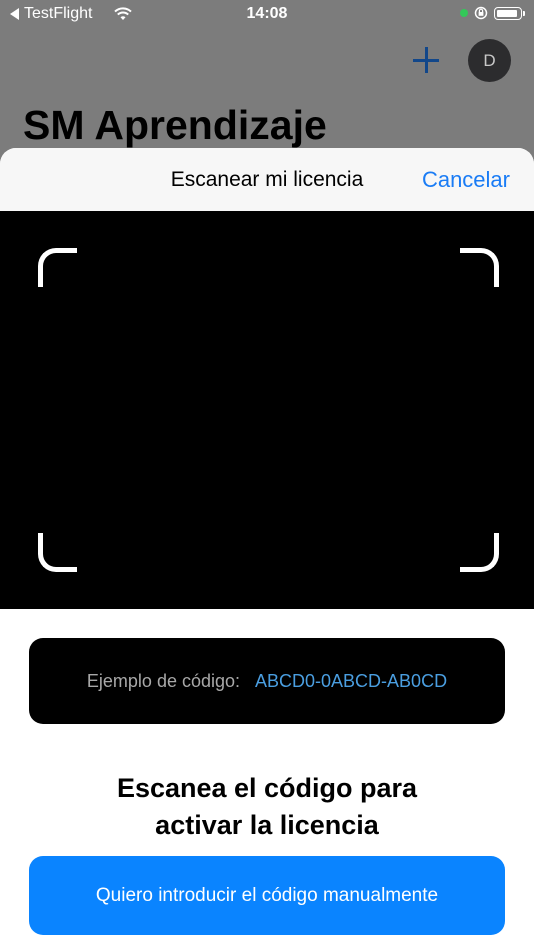 The image size is (534, 950). Describe the element at coordinates (479, 552) in the screenshot. I see `scan-frame-corner-bottom-right` at that location.